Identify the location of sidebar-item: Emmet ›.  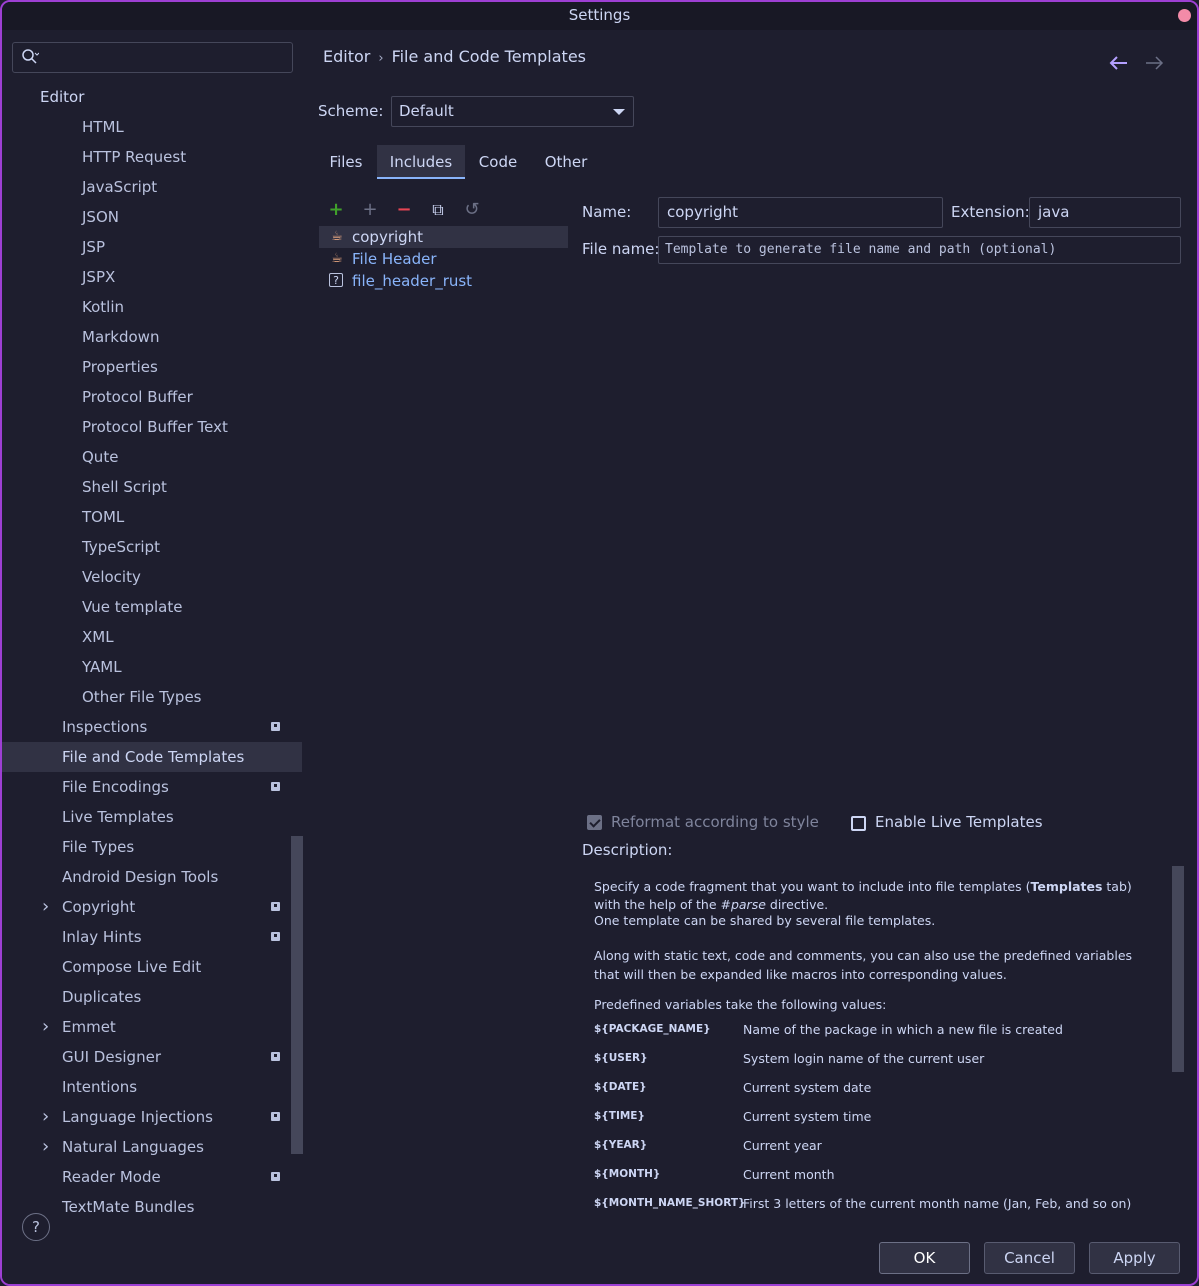
(147, 1027).